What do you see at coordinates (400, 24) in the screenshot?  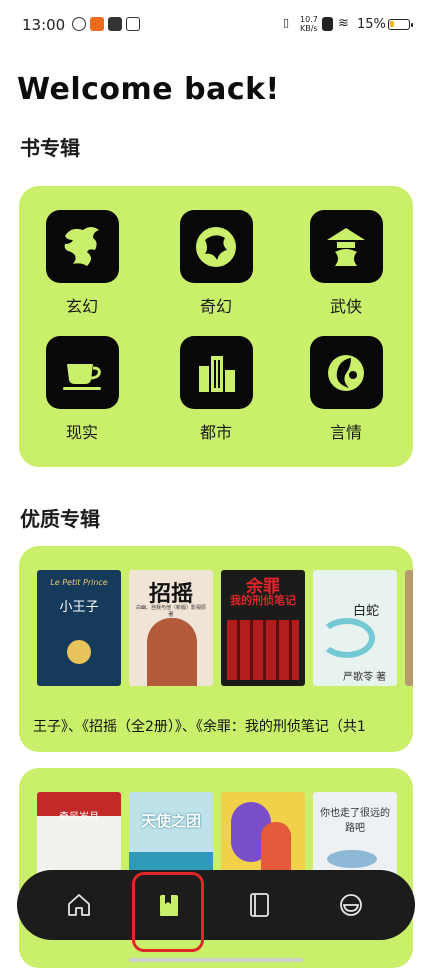 I see `battery-icon` at bounding box center [400, 24].